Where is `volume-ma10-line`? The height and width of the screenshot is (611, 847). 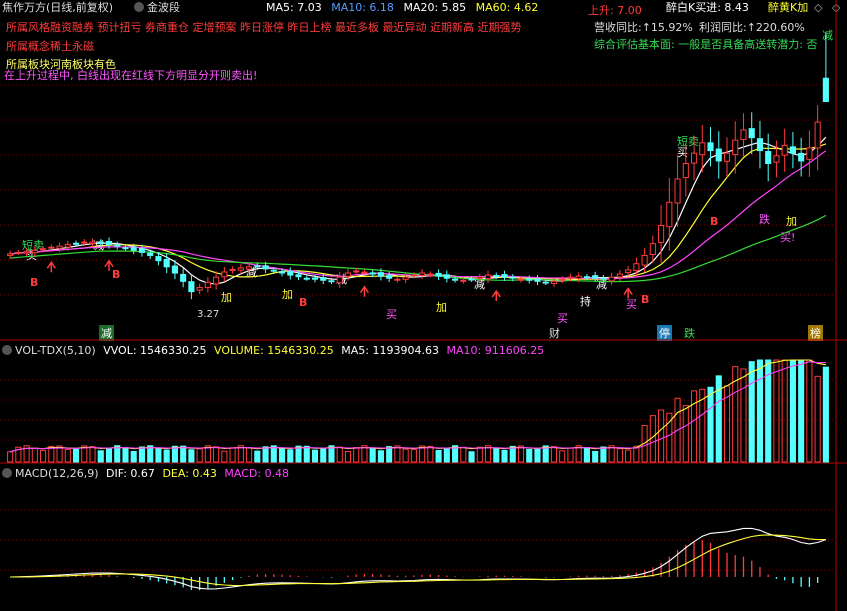 volume-ma10-line is located at coordinates (417, 407).